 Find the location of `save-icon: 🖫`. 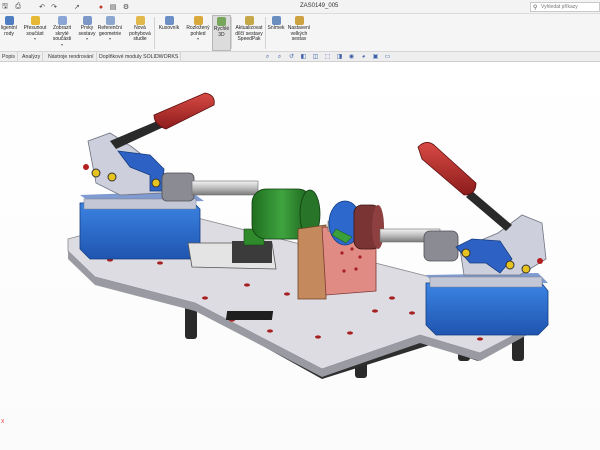

save-icon: 🖫 is located at coordinates (5, 7).